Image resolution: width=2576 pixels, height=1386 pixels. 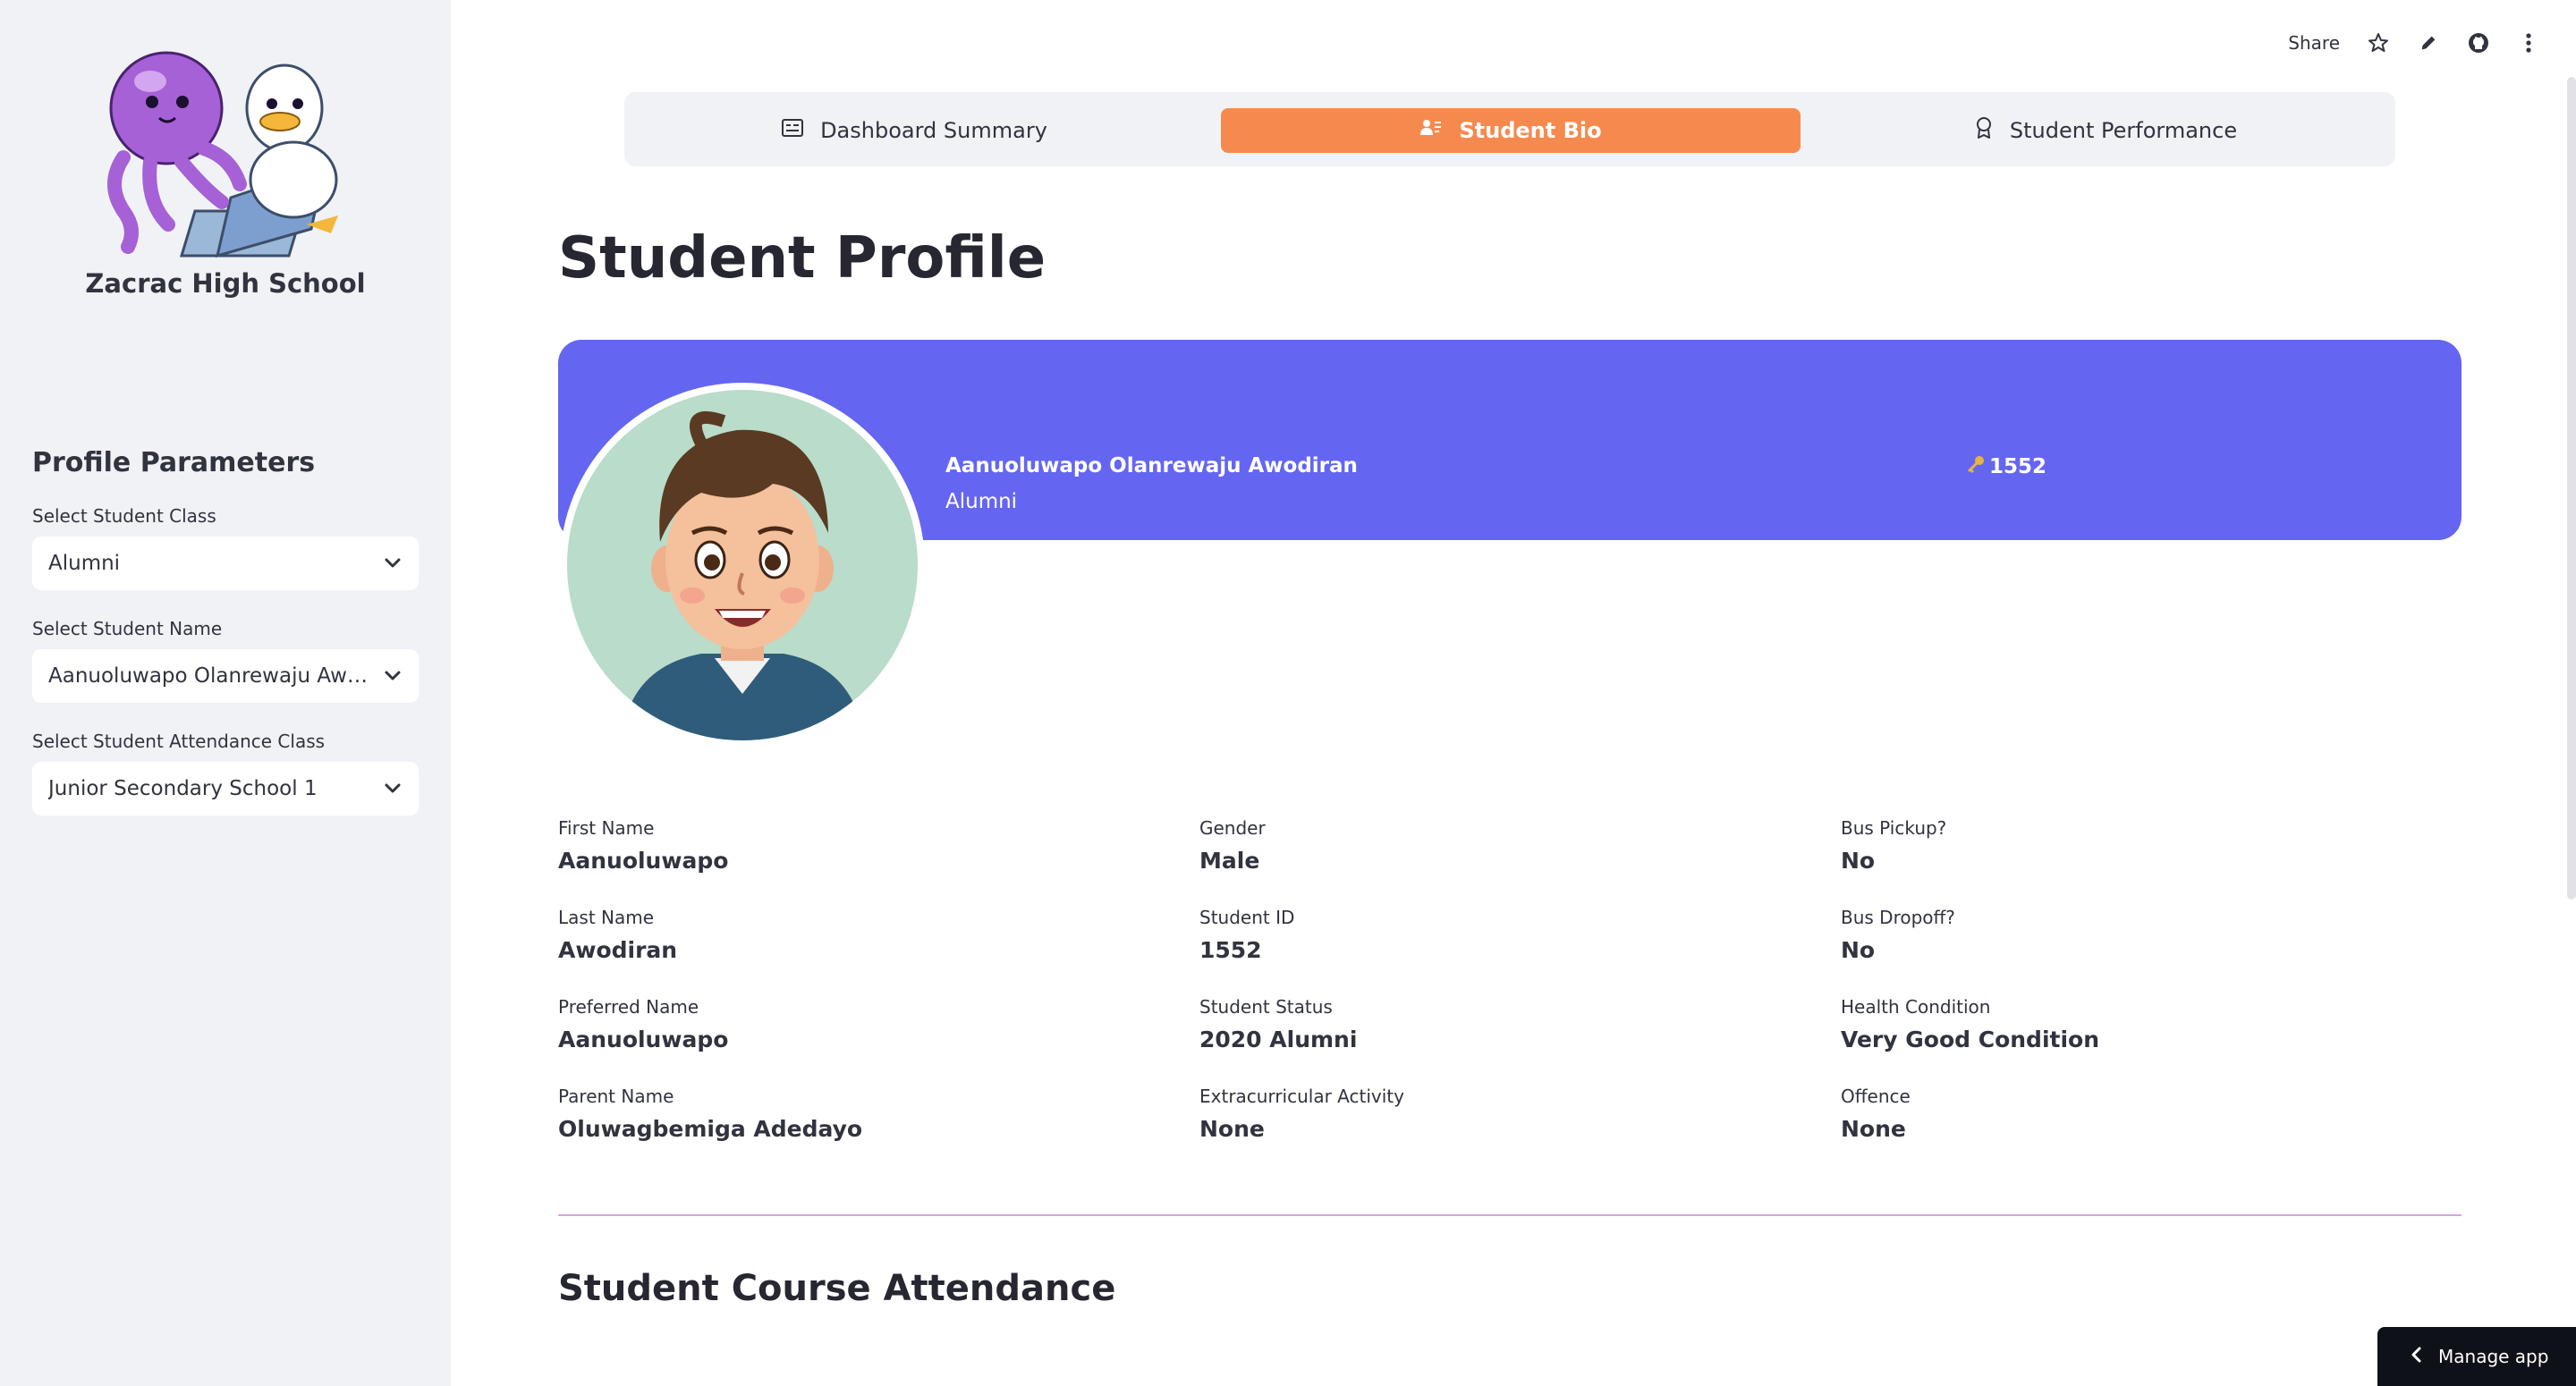 What do you see at coordinates (1301, 1114) in the screenshot?
I see `field-extracurricular: Extracurricular Activity None` at bounding box center [1301, 1114].